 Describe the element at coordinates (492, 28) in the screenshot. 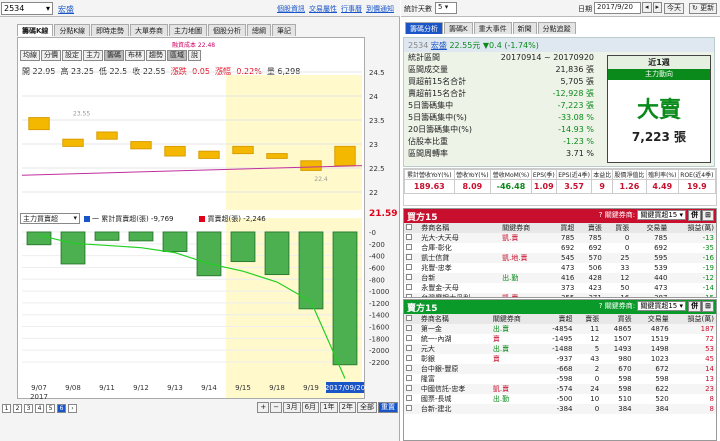

I see `tab-events: 重大事件` at that location.